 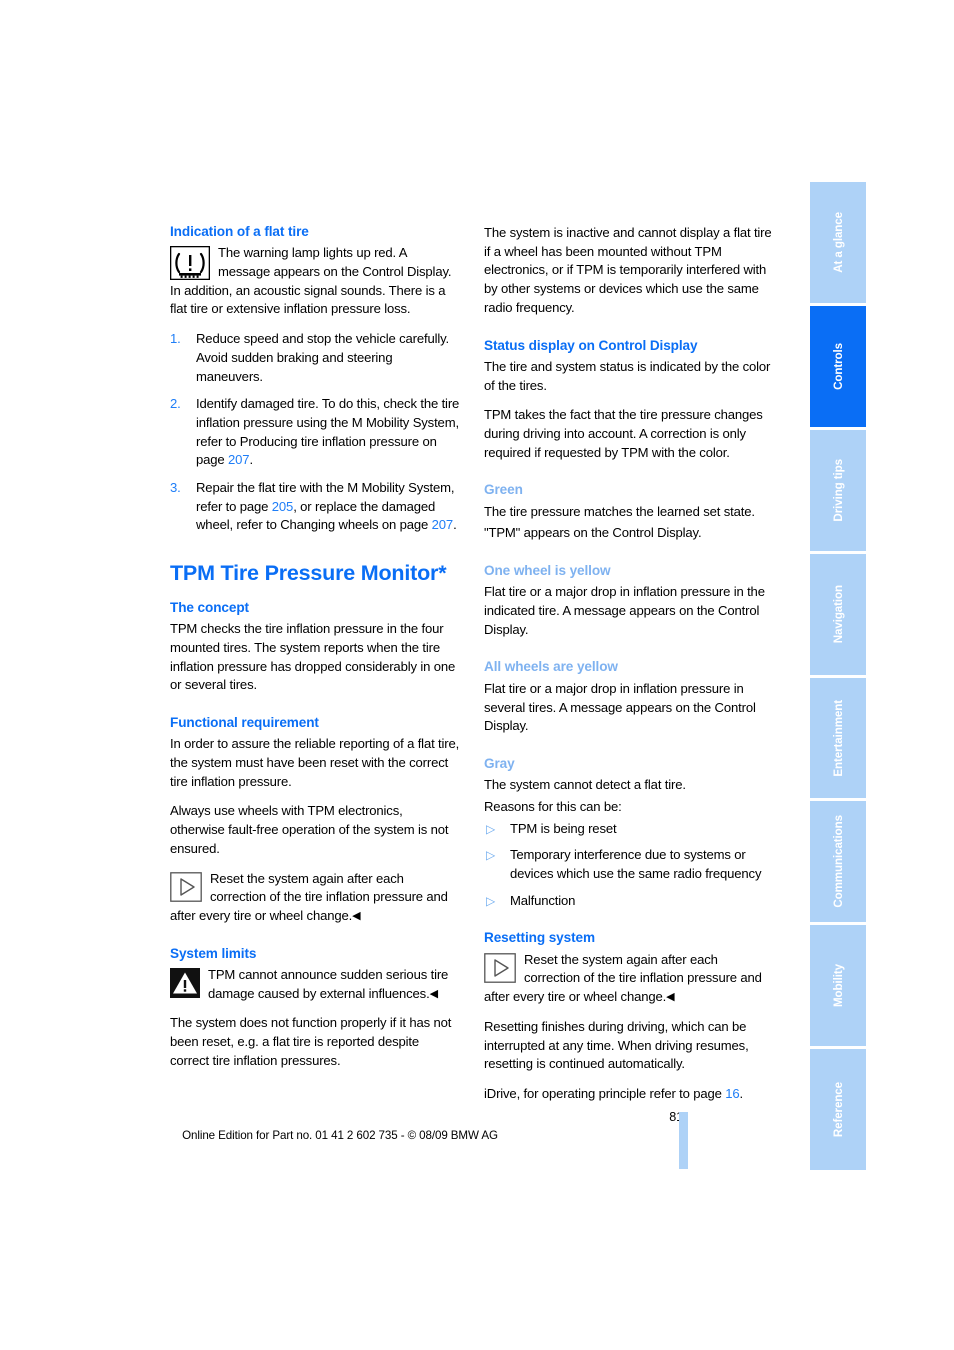 I want to click on heading-resetting-system: Resetting system, so click(x=539, y=938).